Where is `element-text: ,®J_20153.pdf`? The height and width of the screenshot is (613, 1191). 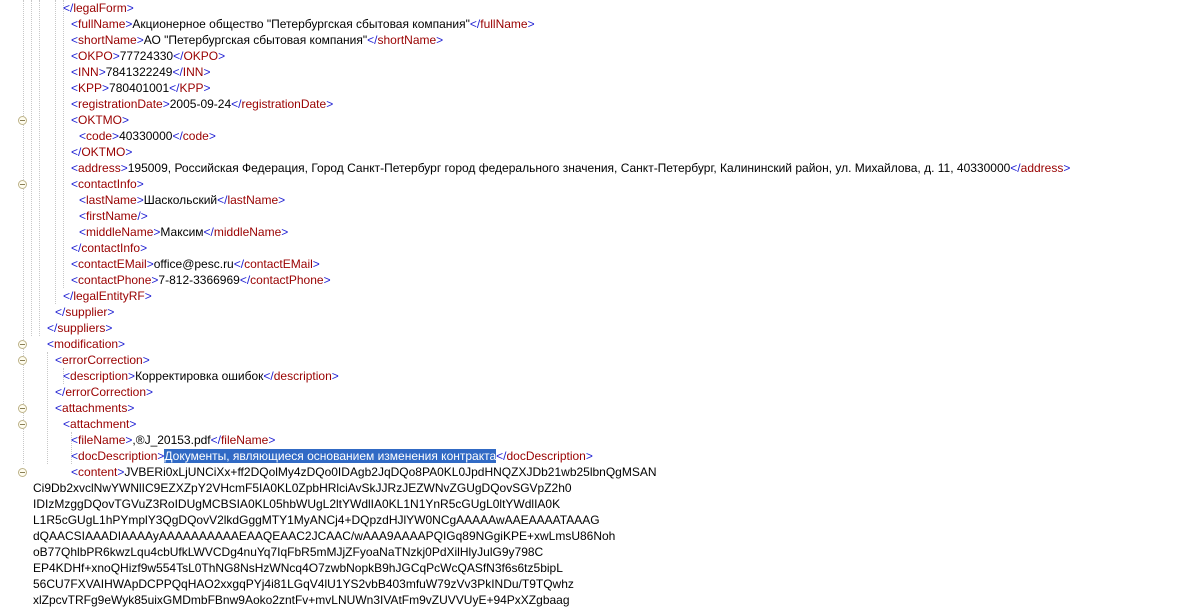
element-text: ,®J_20153.pdf is located at coordinates (171, 440).